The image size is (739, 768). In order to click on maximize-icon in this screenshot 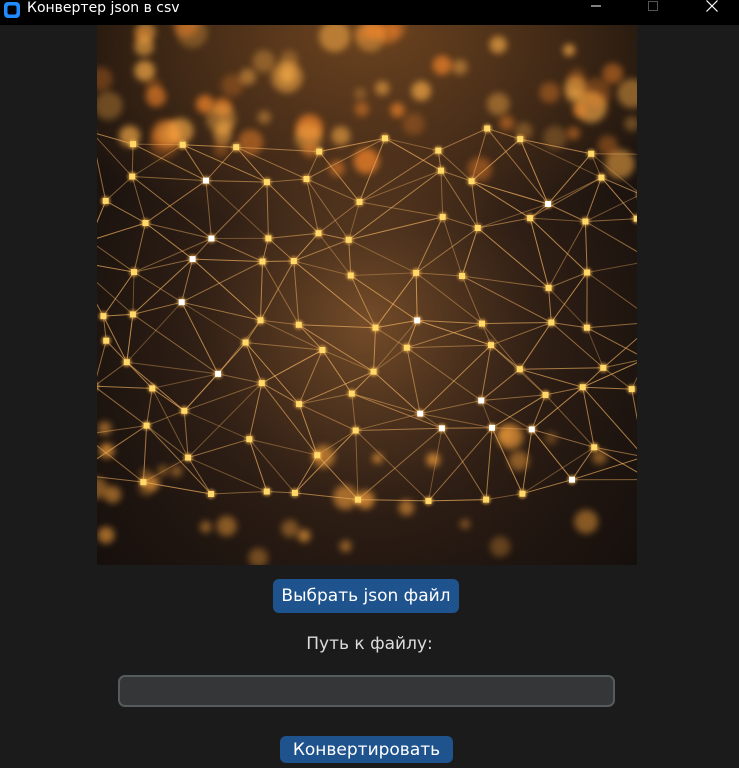, I will do `click(653, 8)`.